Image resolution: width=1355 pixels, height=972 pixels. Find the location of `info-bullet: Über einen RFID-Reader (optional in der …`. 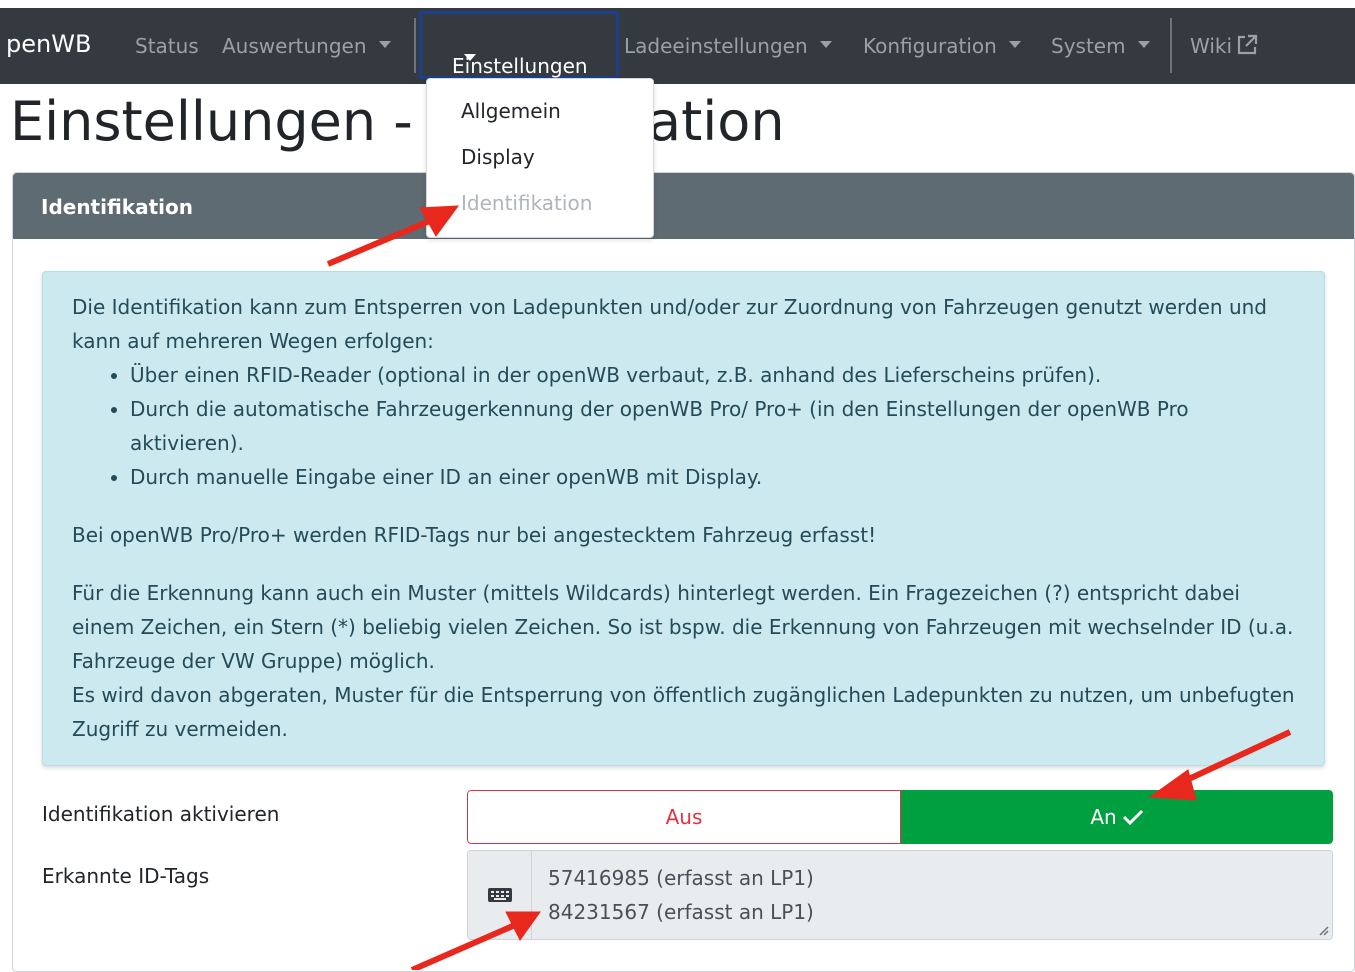

info-bullet: Über einen RFID-Reader (optional in der … is located at coordinates (718, 375).